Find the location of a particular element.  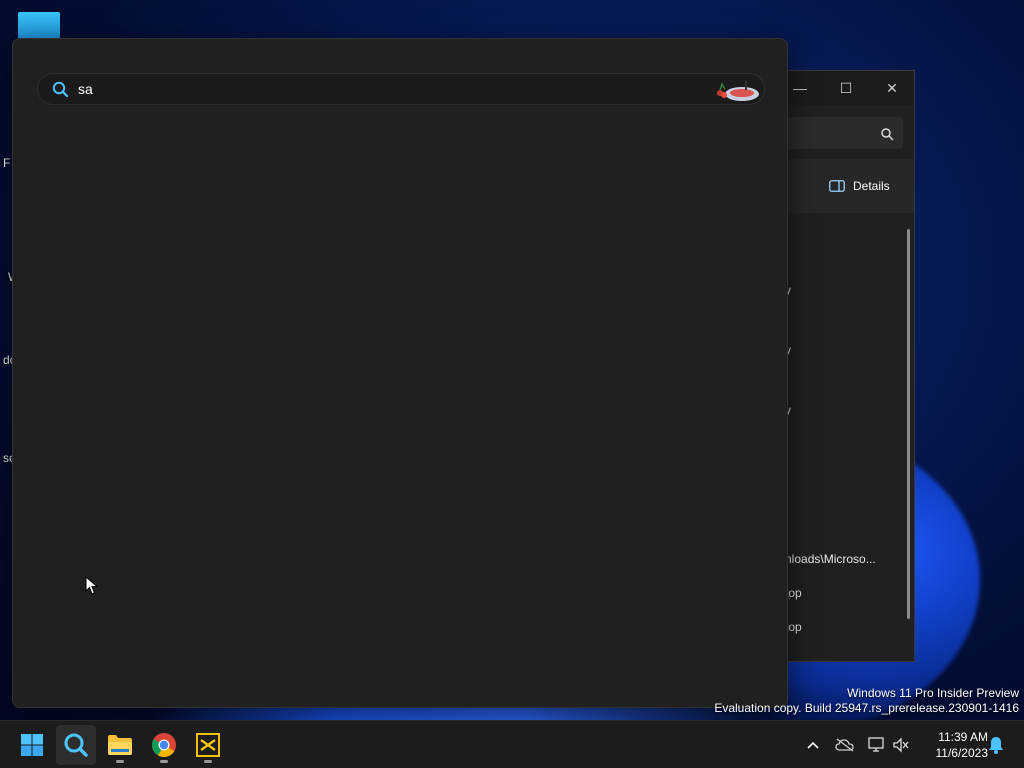

details-label: Details is located at coordinates (871, 186).